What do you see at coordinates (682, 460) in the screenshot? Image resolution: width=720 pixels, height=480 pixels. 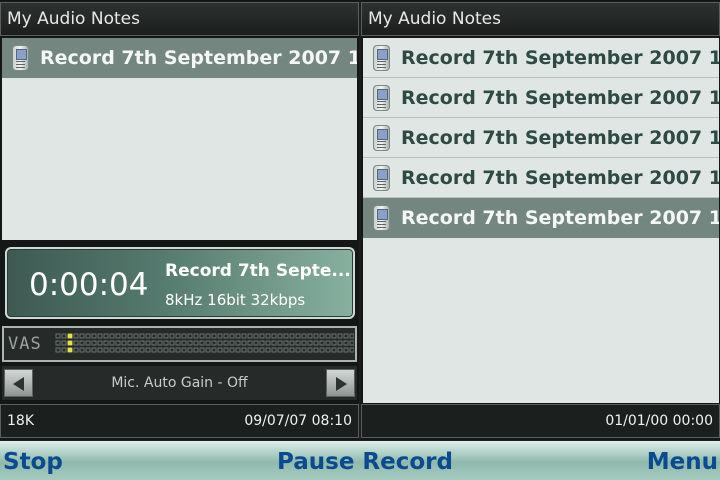 I see `menu-softkey: Menu` at bounding box center [682, 460].